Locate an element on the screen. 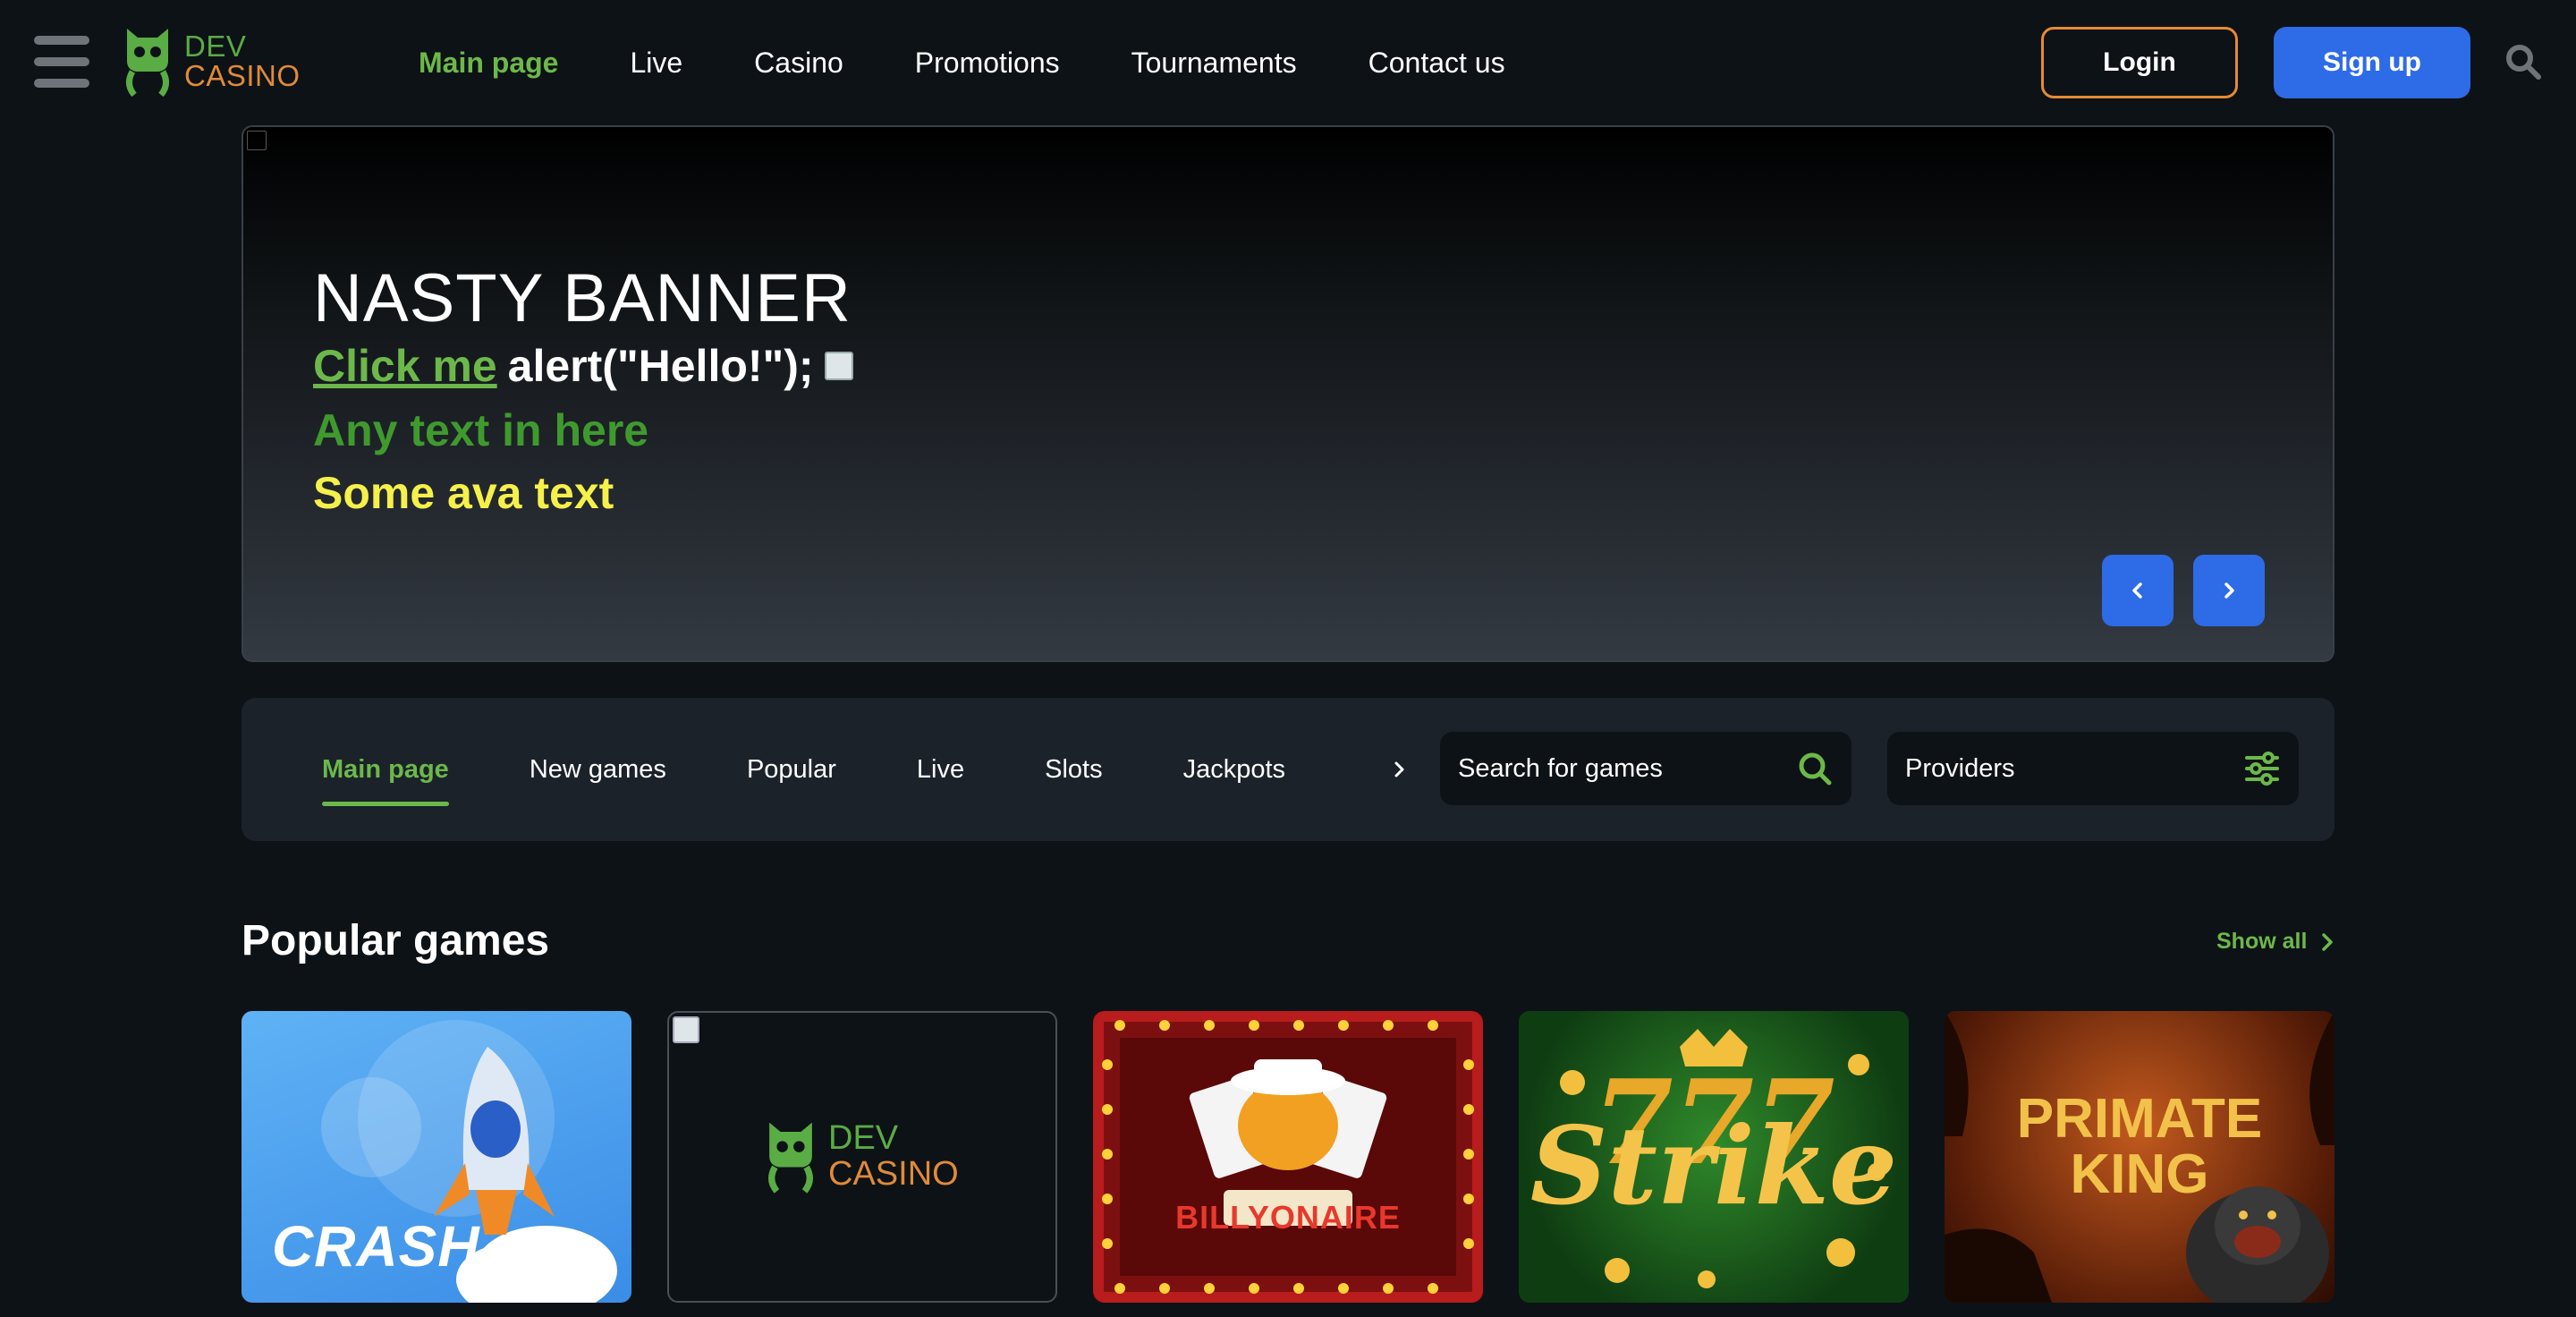 The width and height of the screenshot is (2576, 1317). logo-line-dev: DEV is located at coordinates (215, 46).